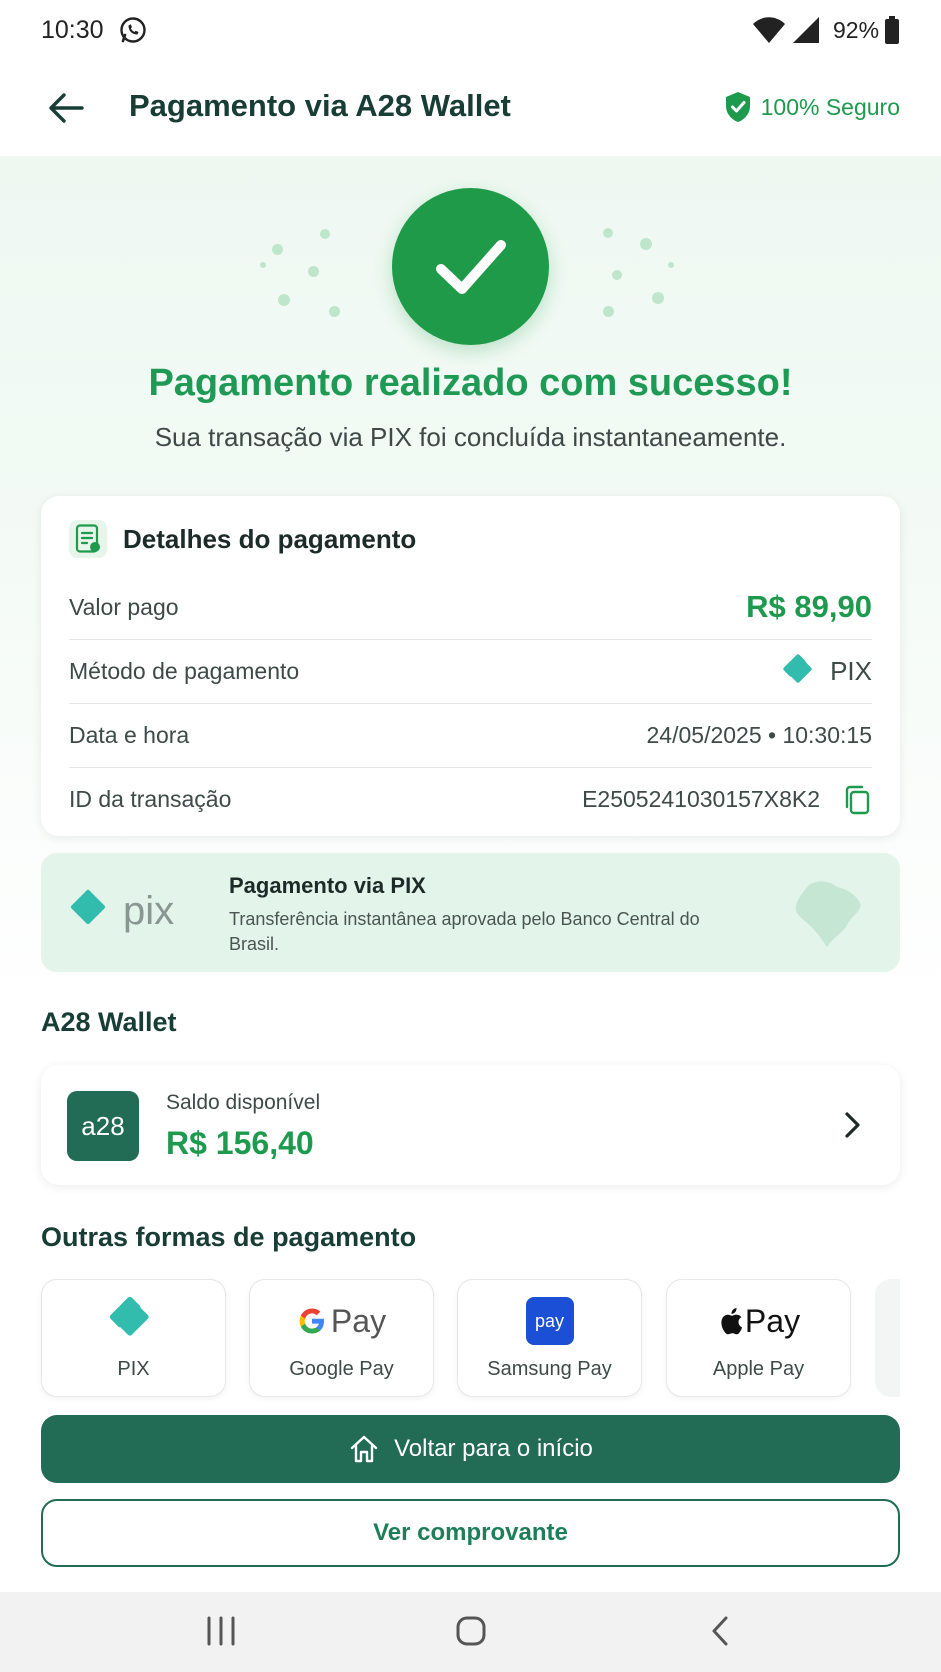 The width and height of the screenshot is (941, 1672). Describe the element at coordinates (109, 1022) in the screenshot. I see `wallet-section-title: A28 Wallet` at that location.